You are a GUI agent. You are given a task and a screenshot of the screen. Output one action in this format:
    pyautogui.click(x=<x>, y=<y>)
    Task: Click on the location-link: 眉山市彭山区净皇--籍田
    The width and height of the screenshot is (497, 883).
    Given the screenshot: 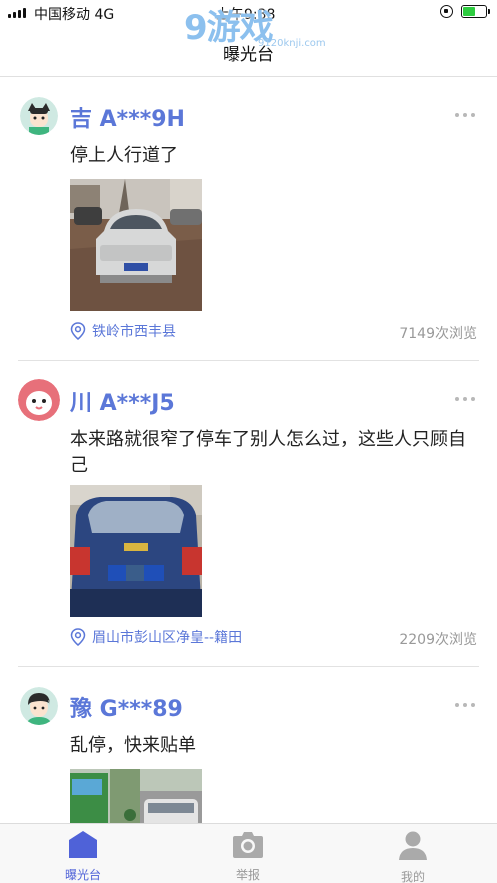 What is the action you would take?
    pyautogui.click(x=156, y=637)
    